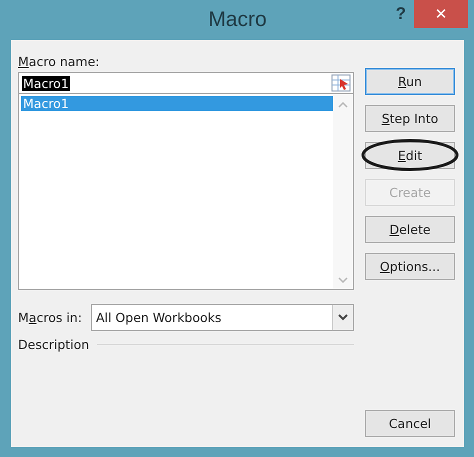 Image resolution: width=474 pixels, height=457 pixels. What do you see at coordinates (410, 81) in the screenshot?
I see `dialog-button: Run` at bounding box center [410, 81].